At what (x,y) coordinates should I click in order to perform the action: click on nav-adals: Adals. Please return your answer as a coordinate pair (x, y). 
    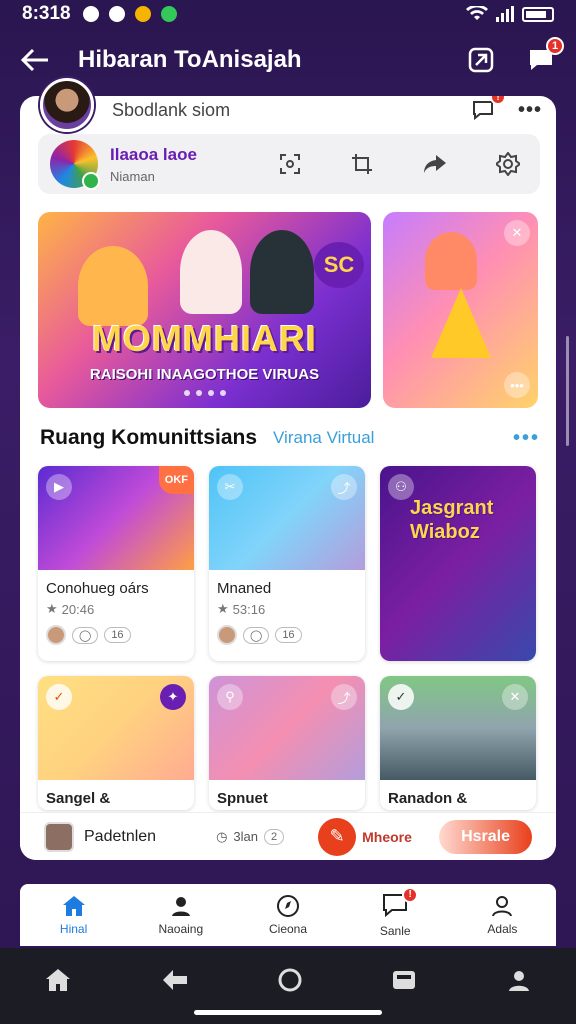
    Looking at the image, I should click on (502, 915).